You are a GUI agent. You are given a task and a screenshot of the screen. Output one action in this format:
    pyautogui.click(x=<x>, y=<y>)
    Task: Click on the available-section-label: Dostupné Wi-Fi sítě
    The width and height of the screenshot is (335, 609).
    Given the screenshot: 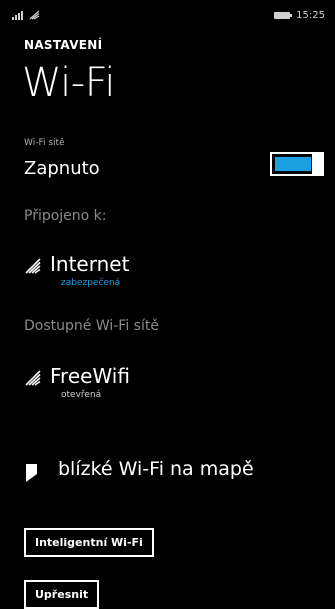 What is the action you would take?
    pyautogui.click(x=91, y=326)
    